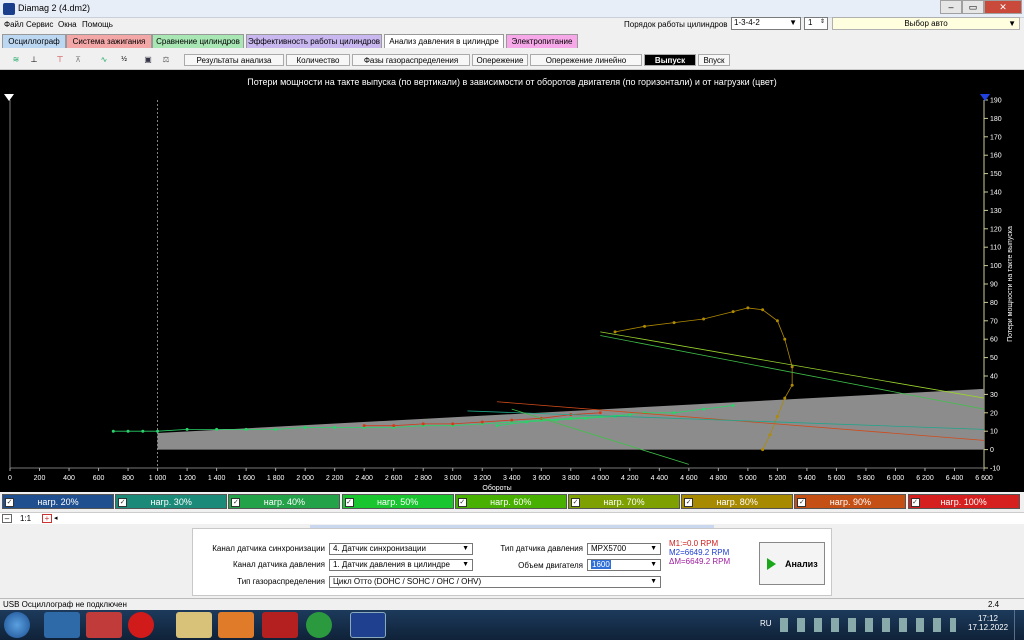 The image size is (1024, 640). Describe the element at coordinates (198, 41) in the screenshot. I see `tab-2: Сравнение цилиндров` at that location.